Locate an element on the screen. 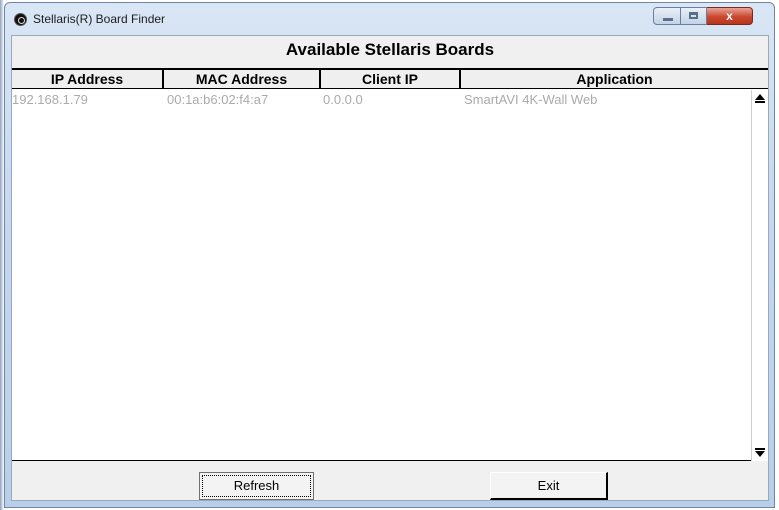 The image size is (779, 510). cell-application: SmartAVI 4K-Wall Web is located at coordinates (531, 99).